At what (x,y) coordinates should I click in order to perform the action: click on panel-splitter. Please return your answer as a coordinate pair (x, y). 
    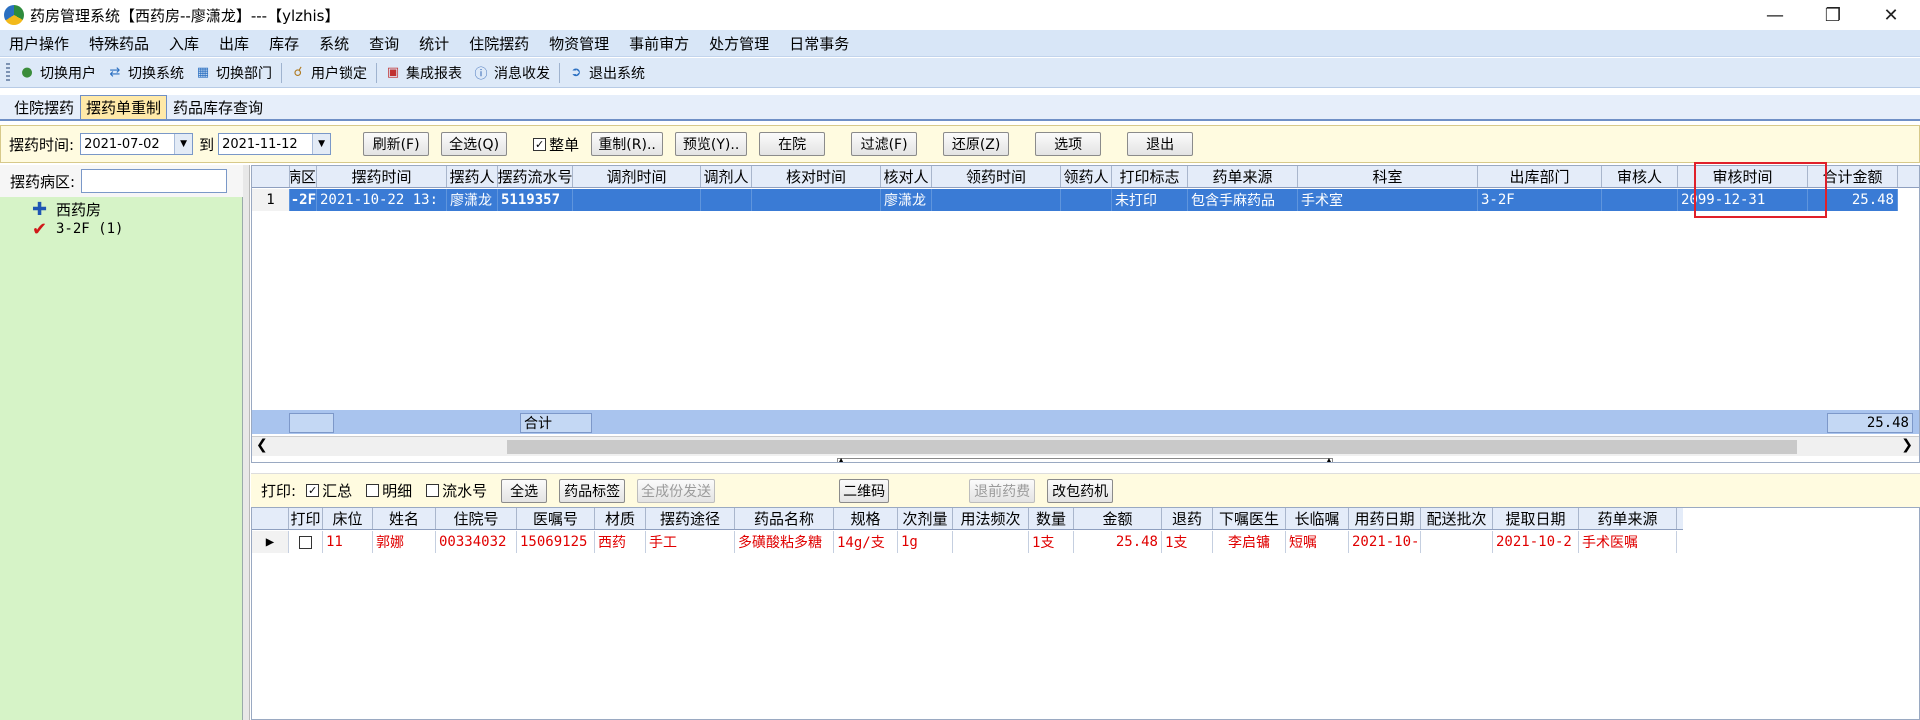
    Looking at the image, I should click on (246, 442).